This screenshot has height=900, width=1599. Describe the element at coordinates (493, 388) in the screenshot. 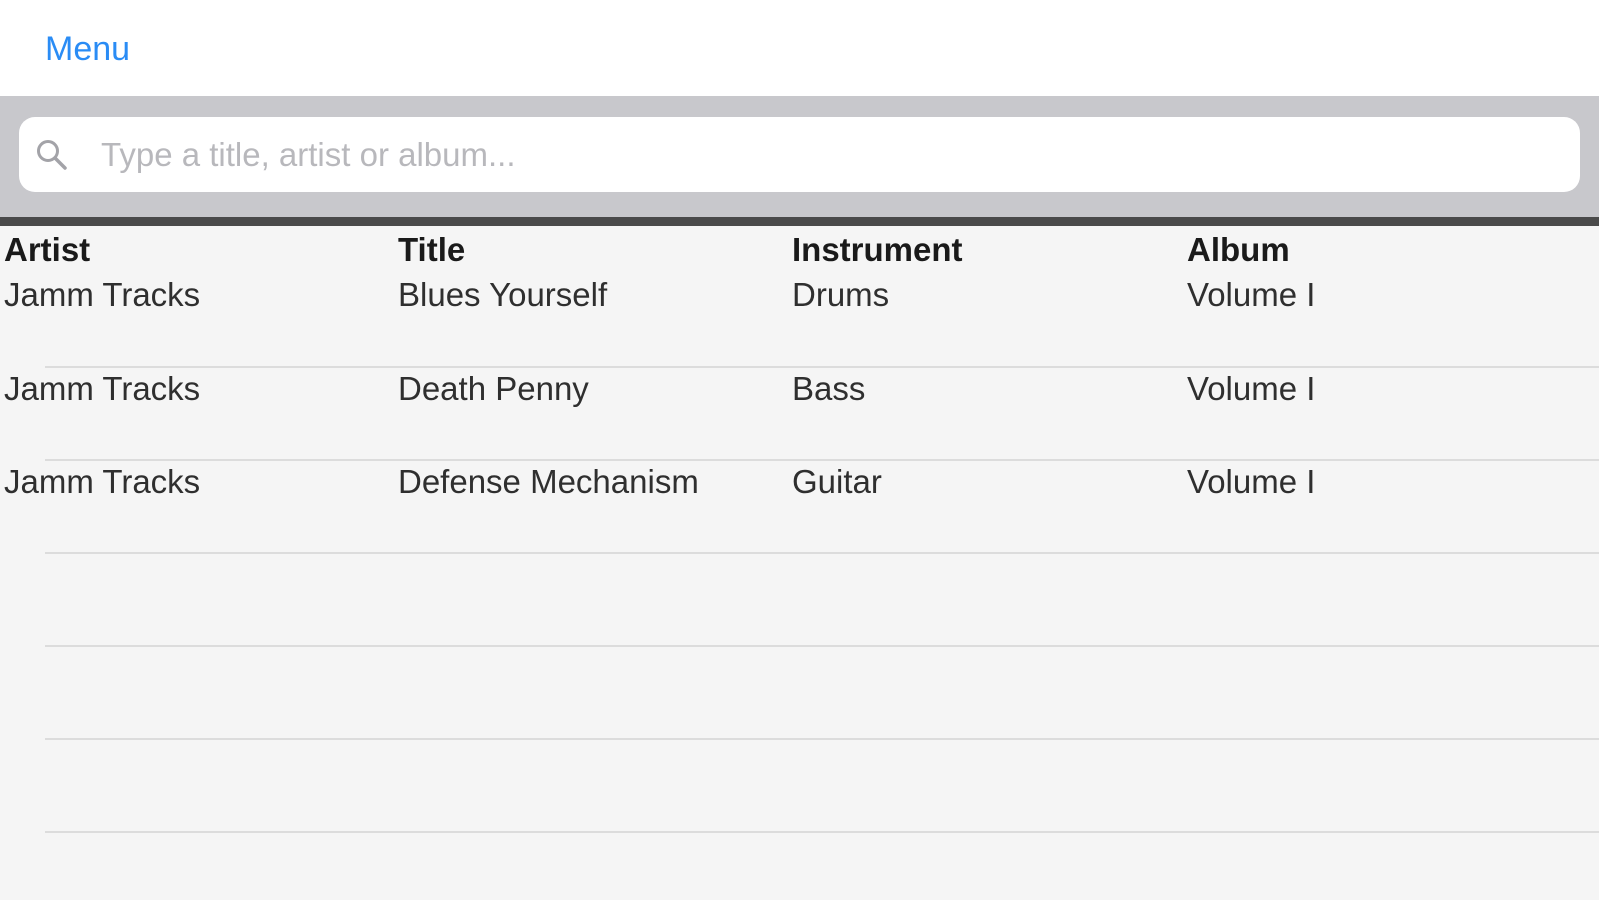

I see `cell-title: Death Penny` at that location.